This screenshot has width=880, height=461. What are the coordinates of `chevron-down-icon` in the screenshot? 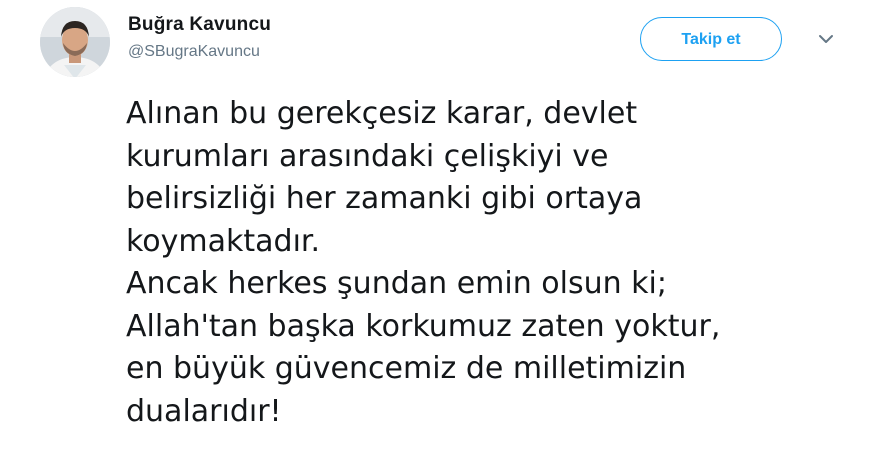 It's located at (826, 39).